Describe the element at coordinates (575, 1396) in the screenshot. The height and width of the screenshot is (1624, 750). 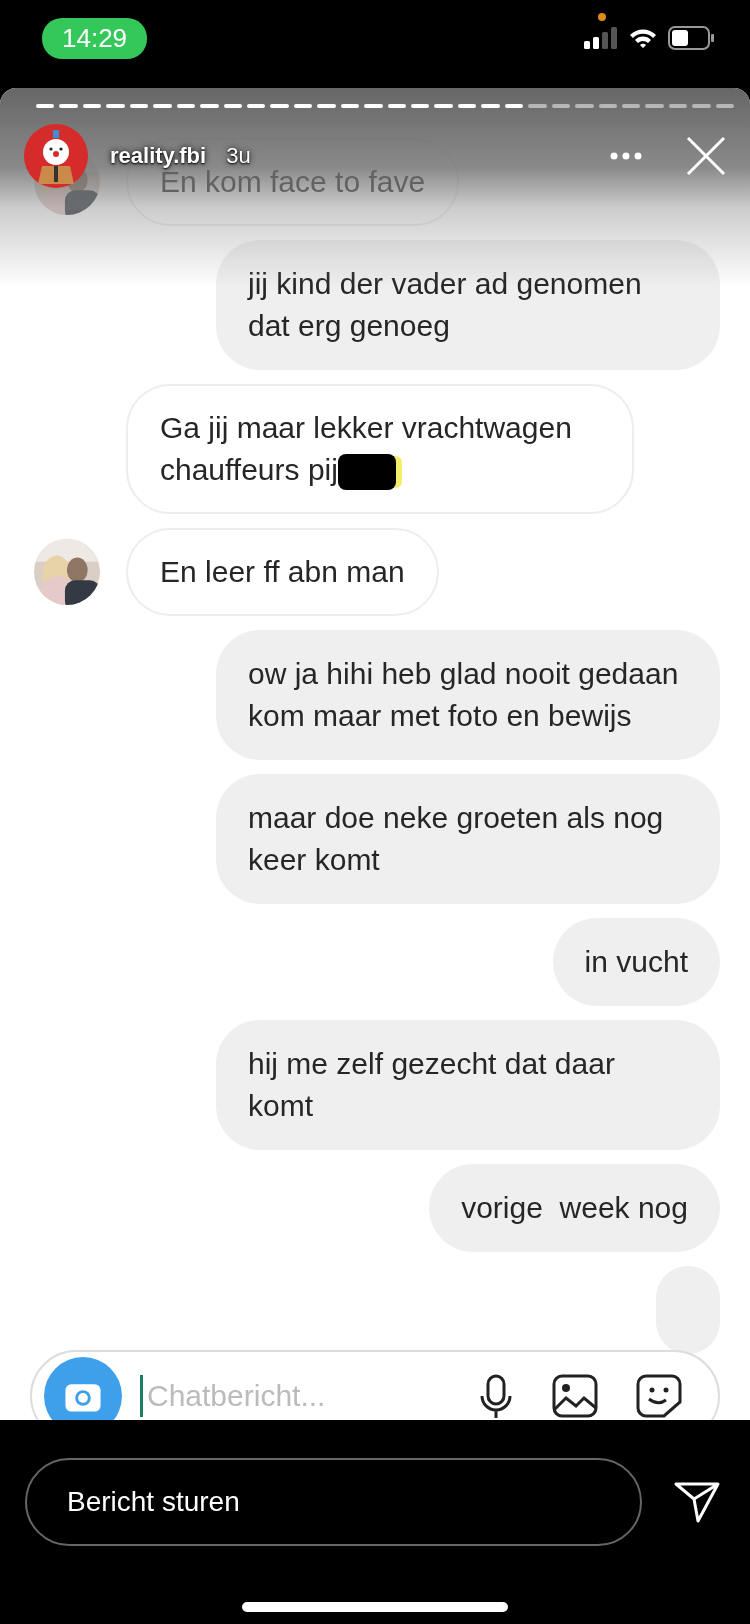
I see `image-icon` at that location.